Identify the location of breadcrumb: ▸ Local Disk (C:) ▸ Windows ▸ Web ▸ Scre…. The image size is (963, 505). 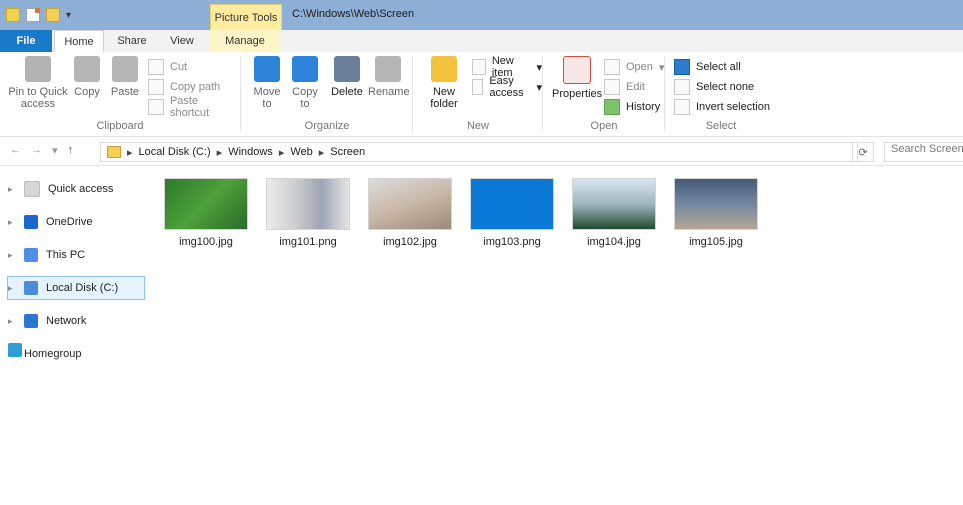
(479, 152).